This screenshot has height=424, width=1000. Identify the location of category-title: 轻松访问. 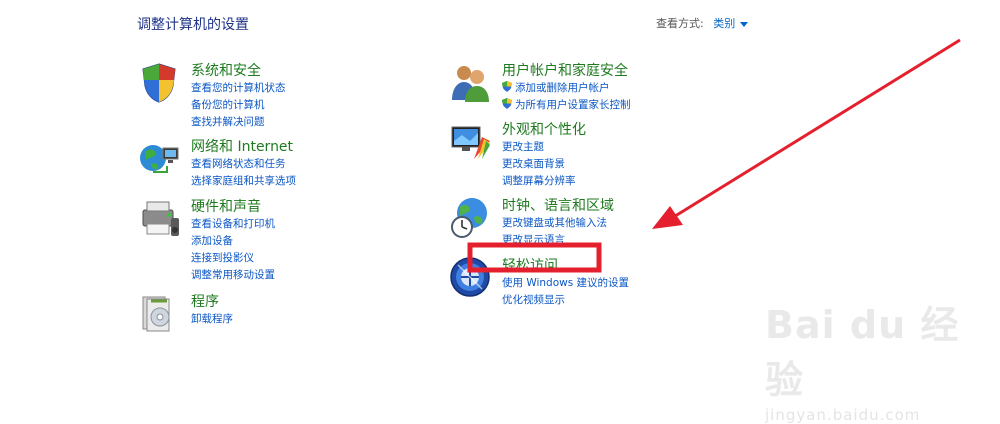
(530, 265).